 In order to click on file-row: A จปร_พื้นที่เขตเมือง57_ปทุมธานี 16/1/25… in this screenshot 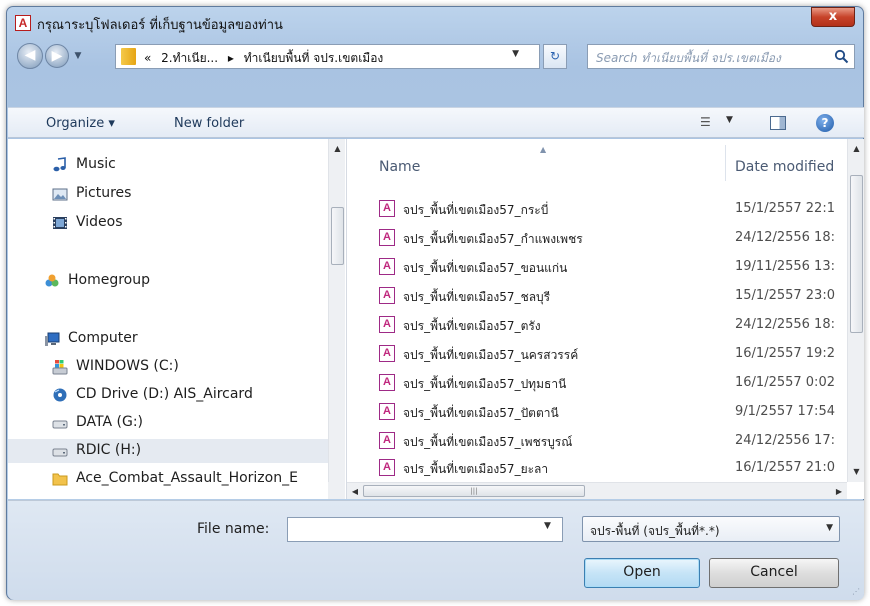, I will do `click(597, 383)`.